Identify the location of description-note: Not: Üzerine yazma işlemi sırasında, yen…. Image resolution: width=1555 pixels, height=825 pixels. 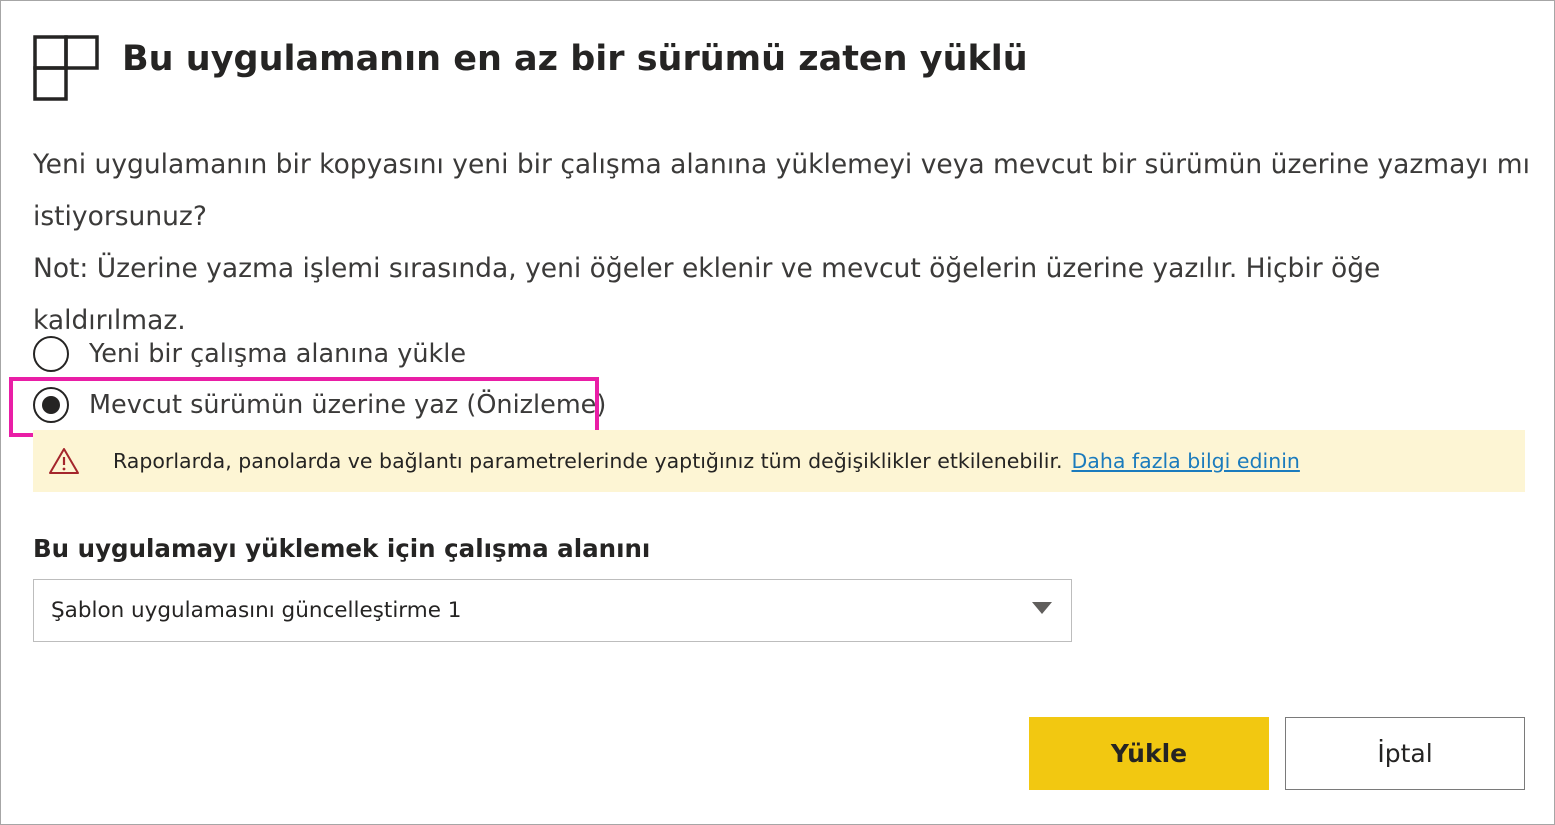
(707, 294).